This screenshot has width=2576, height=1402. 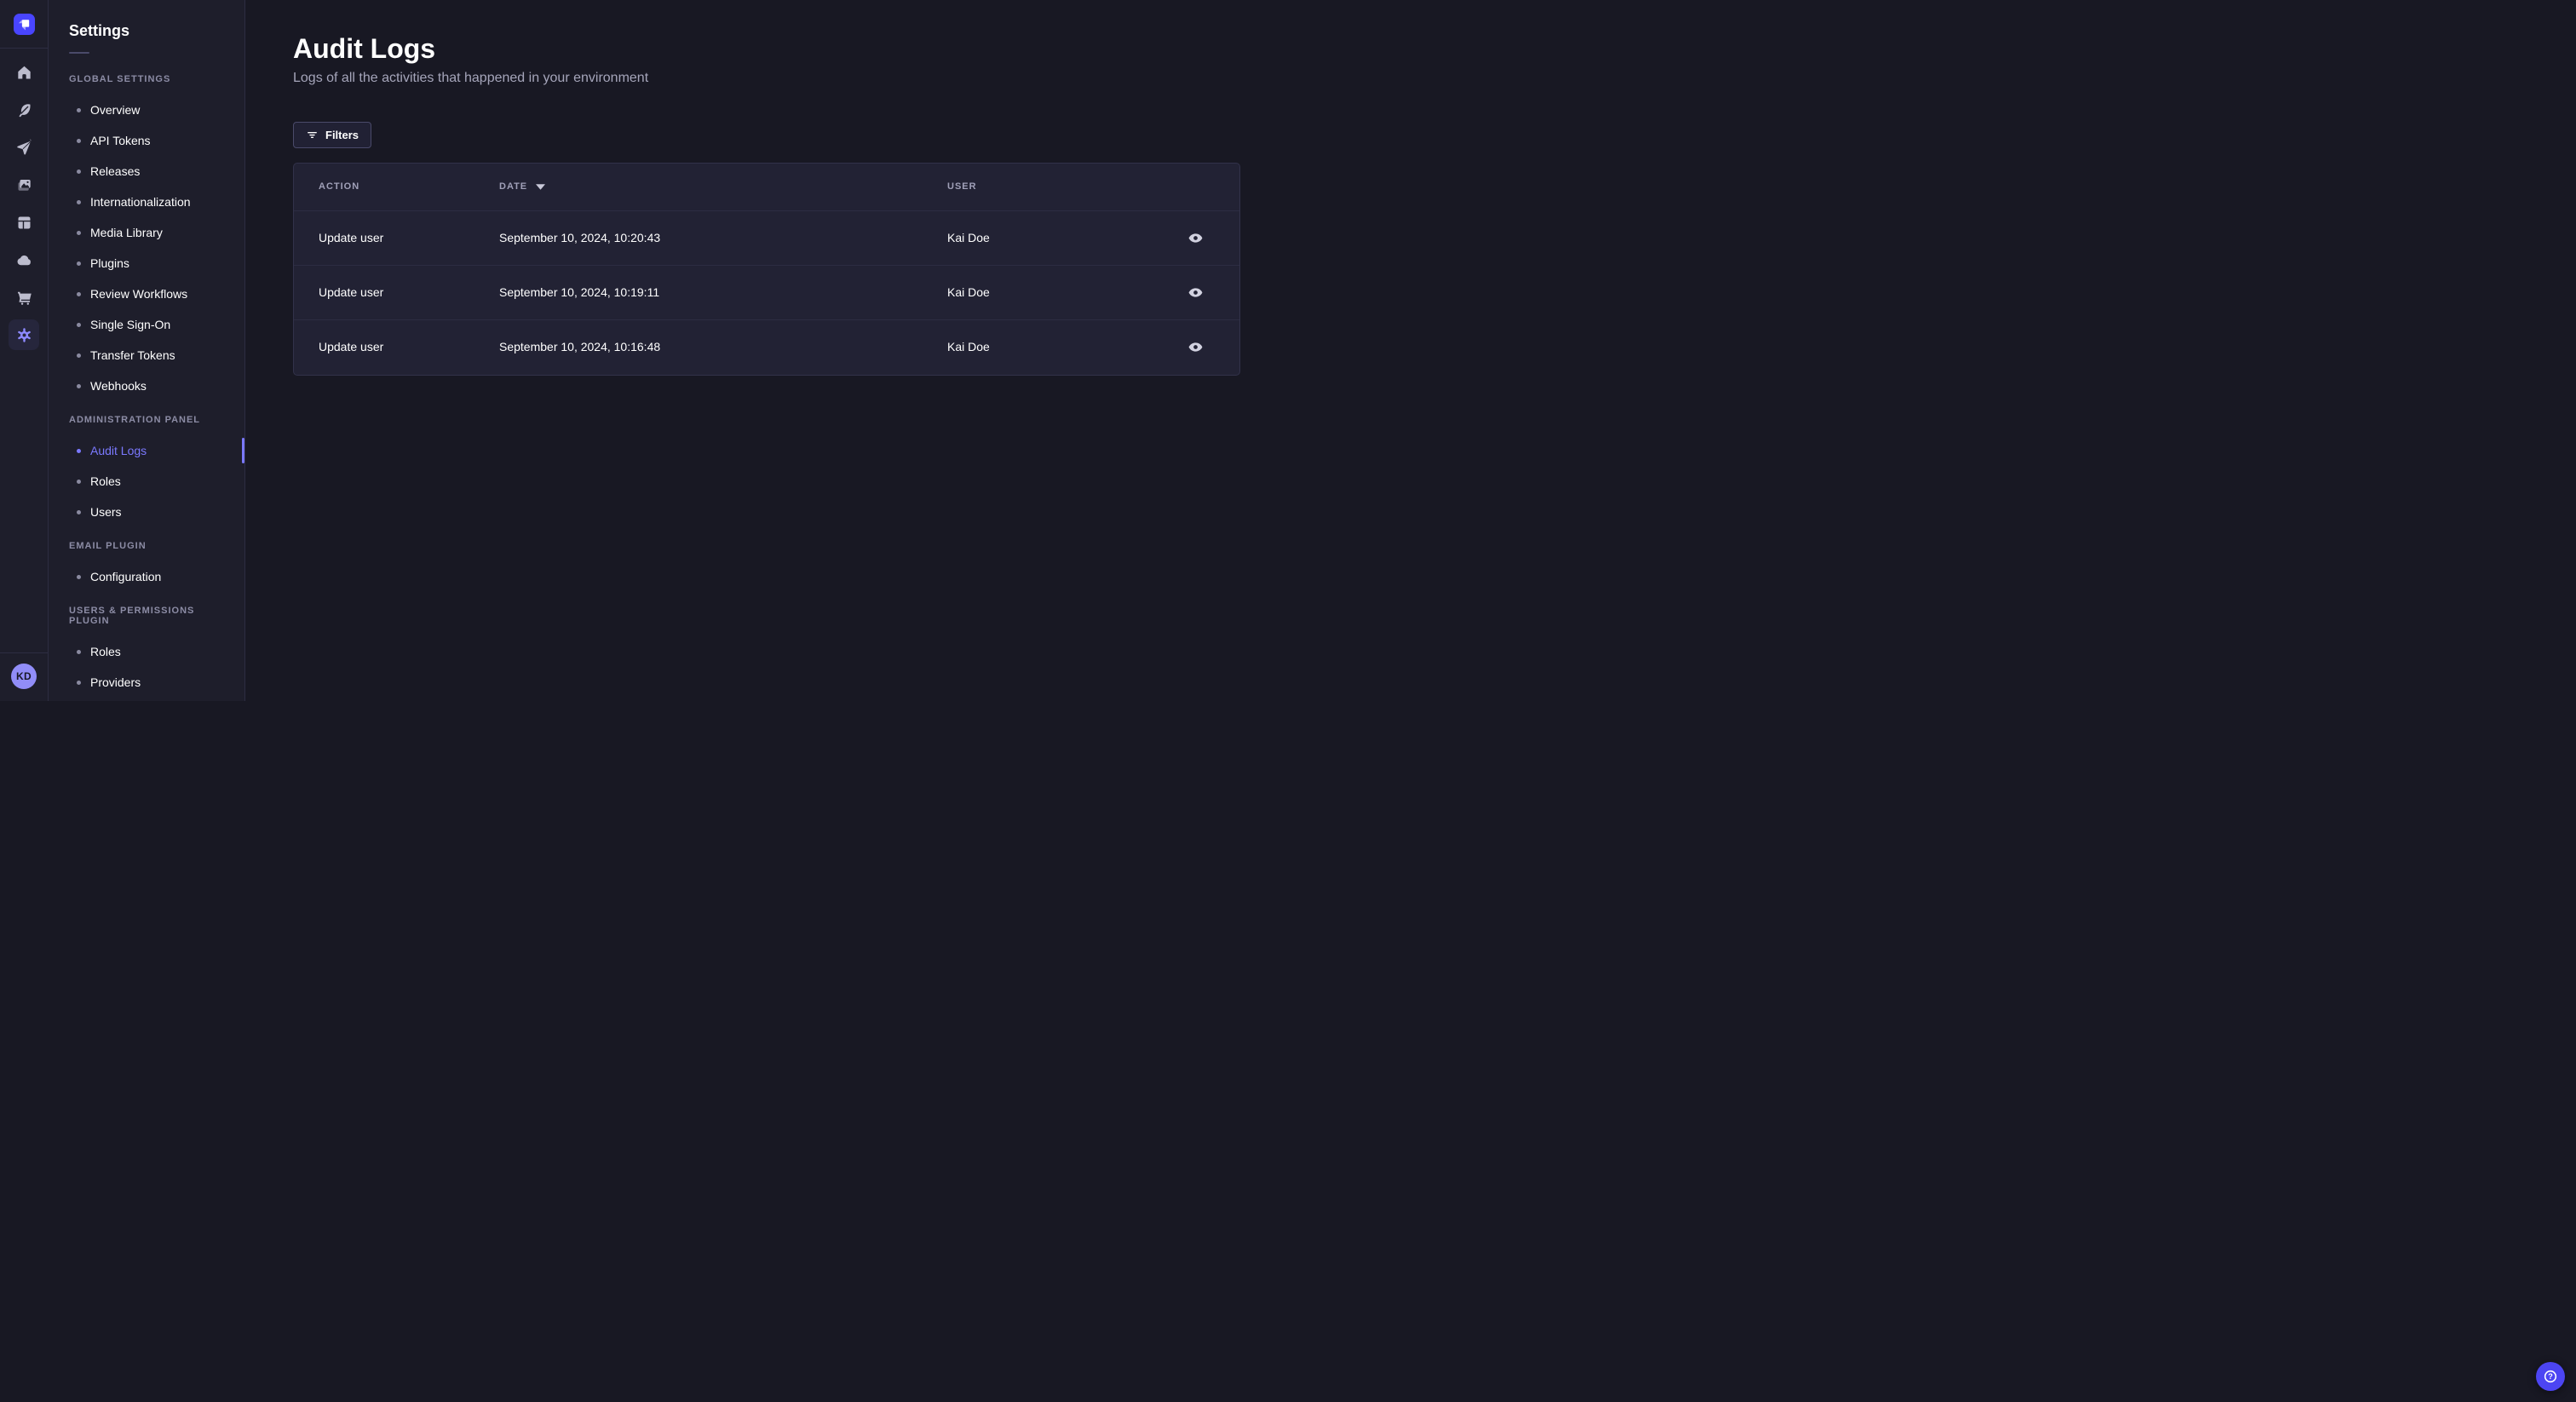 I want to click on table-header-row: Action Date User, so click(x=766, y=187).